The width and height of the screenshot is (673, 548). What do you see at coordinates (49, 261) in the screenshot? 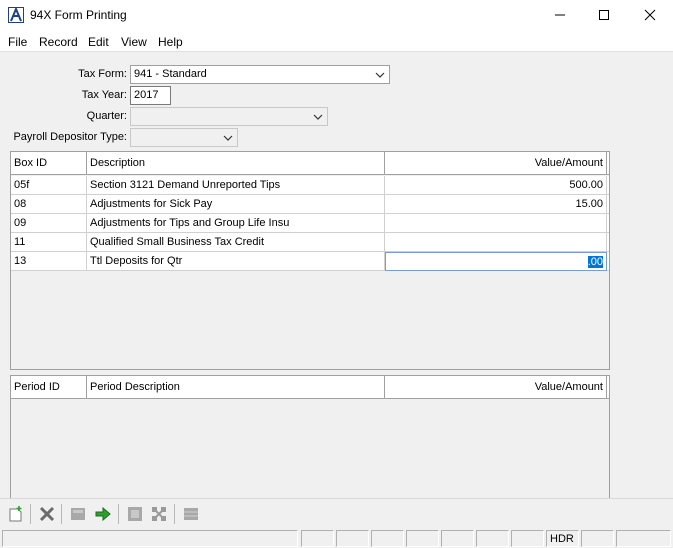
I see `box-id-cell: 13` at bounding box center [49, 261].